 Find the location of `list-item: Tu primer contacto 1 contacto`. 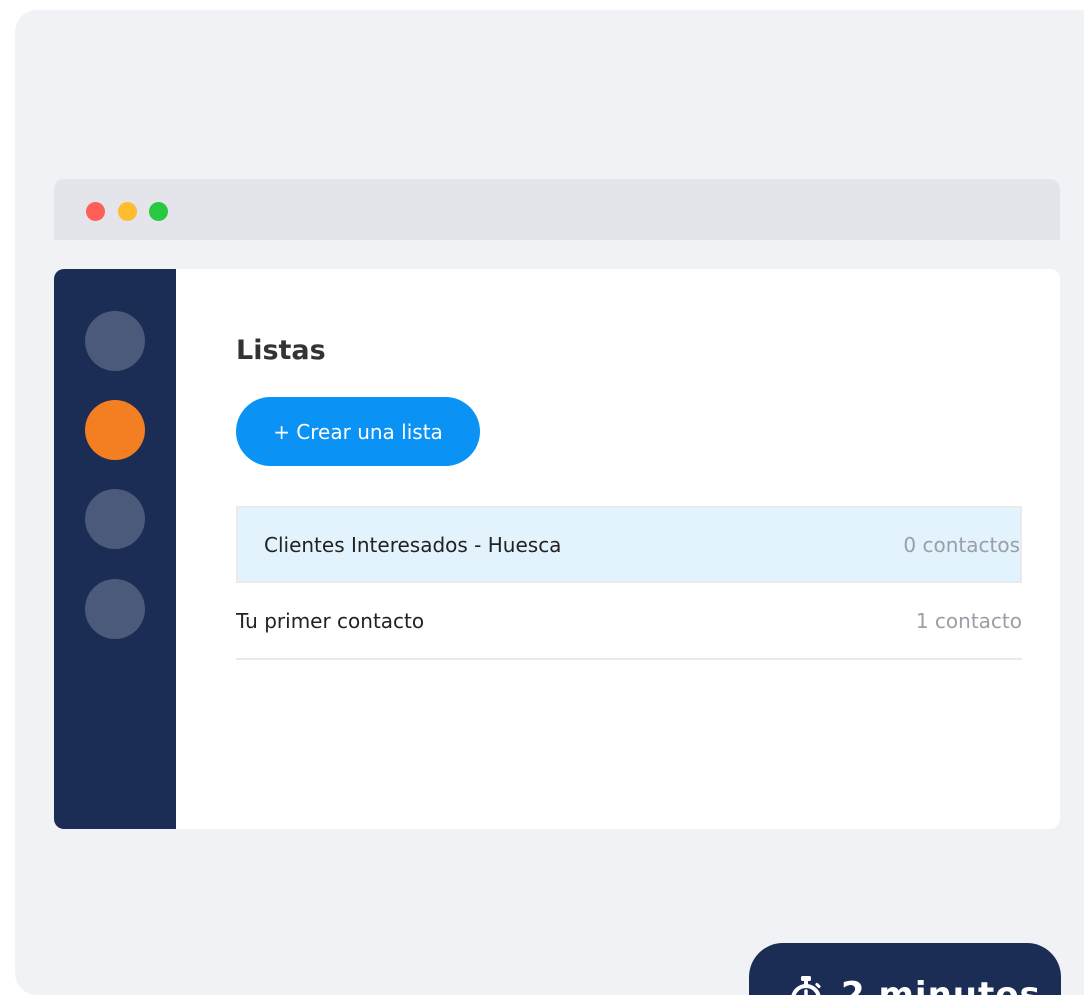

list-item: Tu primer contacto 1 contacto is located at coordinates (629, 621).